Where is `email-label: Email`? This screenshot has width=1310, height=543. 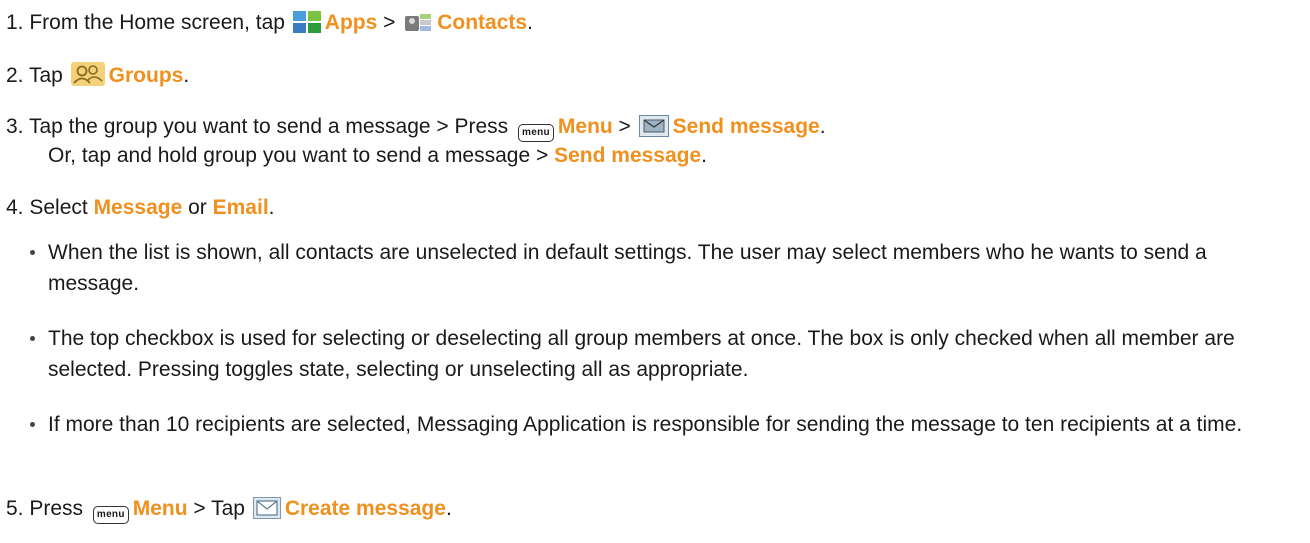 email-label: Email is located at coordinates (240, 207).